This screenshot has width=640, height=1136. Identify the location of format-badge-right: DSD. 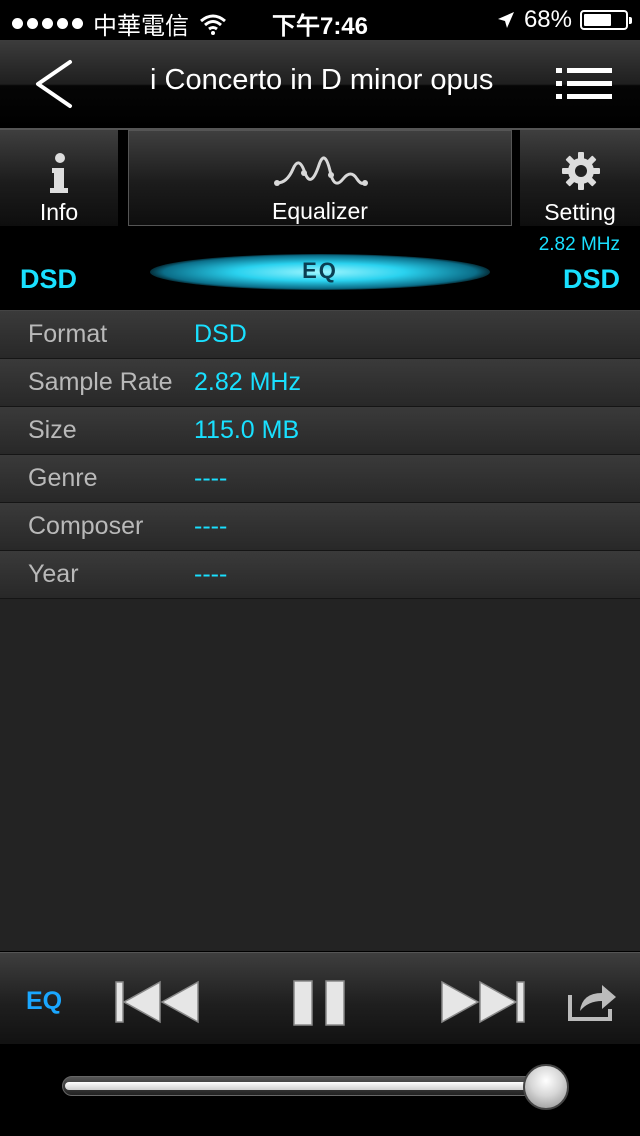
(591, 279).